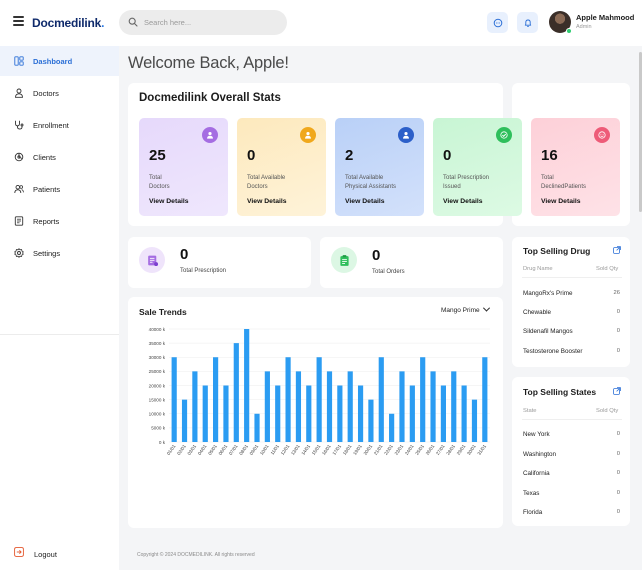  I want to click on x-tick-label: 31/01, so click(481, 449).